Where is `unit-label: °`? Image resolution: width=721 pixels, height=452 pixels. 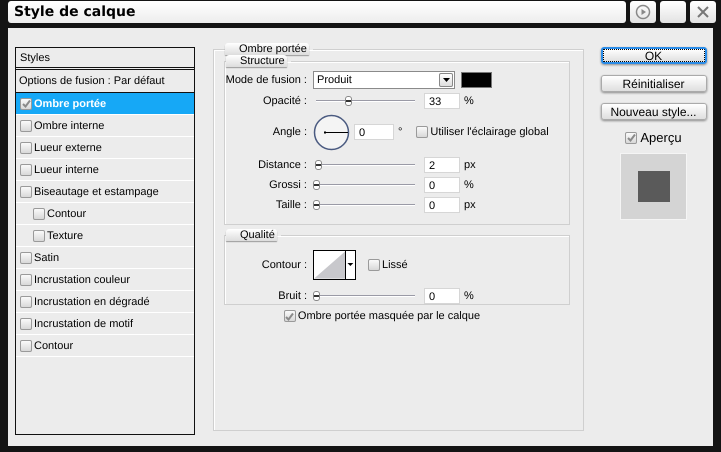
unit-label: ° is located at coordinates (400, 132).